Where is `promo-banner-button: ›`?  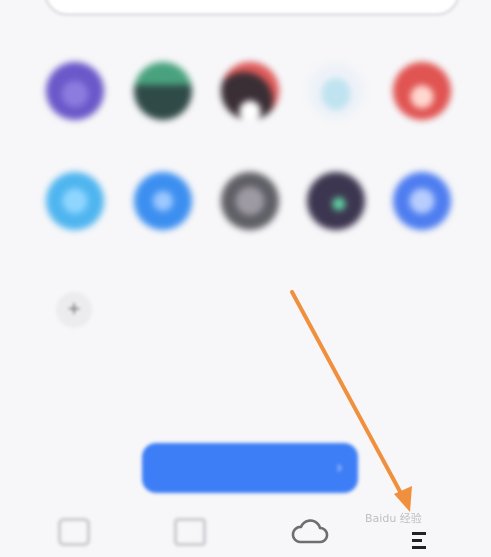
promo-banner-button: › is located at coordinates (250, 468).